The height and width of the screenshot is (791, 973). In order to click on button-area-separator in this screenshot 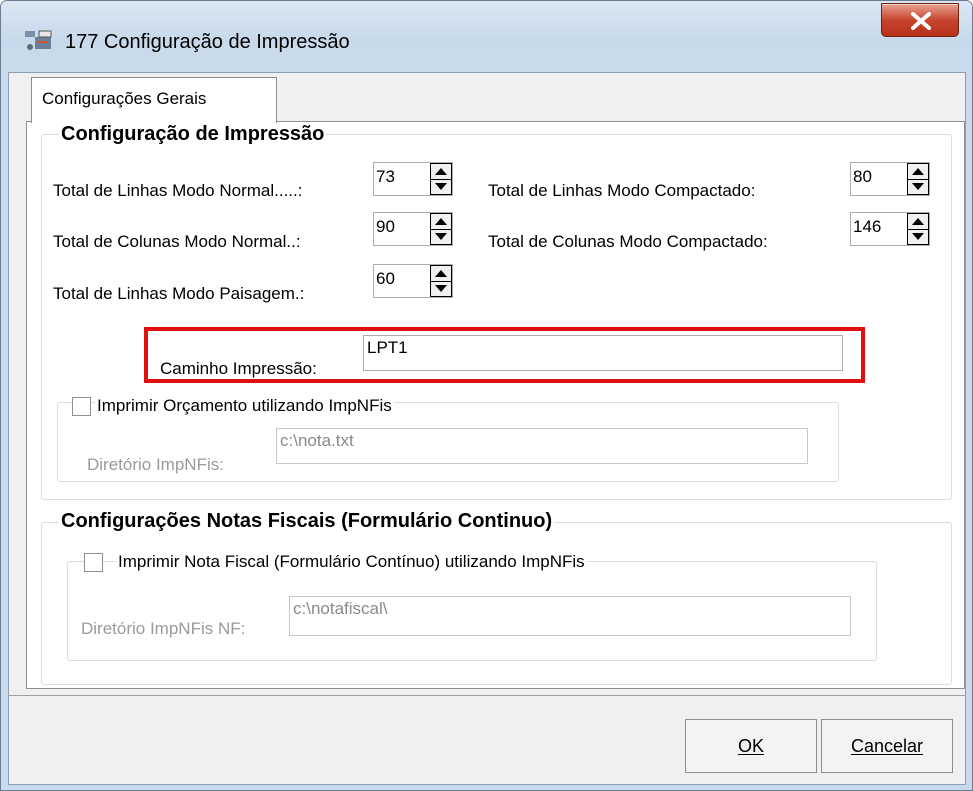, I will do `click(487, 695)`.